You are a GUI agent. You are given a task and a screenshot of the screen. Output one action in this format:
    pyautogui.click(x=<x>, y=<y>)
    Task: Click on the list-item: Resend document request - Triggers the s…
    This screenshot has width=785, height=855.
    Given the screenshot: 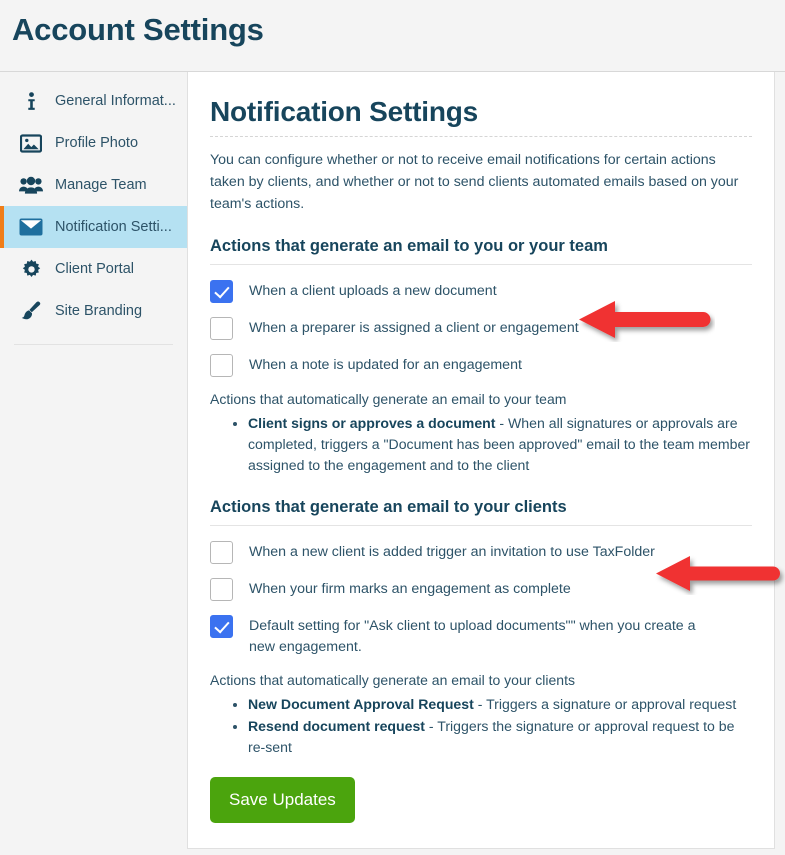 What is the action you would take?
    pyautogui.click(x=500, y=737)
    